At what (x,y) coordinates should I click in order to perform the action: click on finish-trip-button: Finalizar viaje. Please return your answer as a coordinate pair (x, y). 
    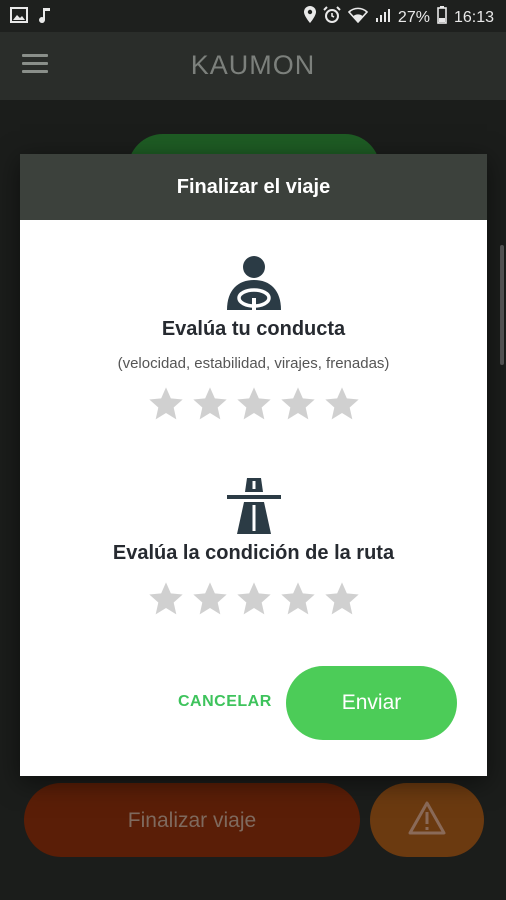
    Looking at the image, I should click on (192, 820).